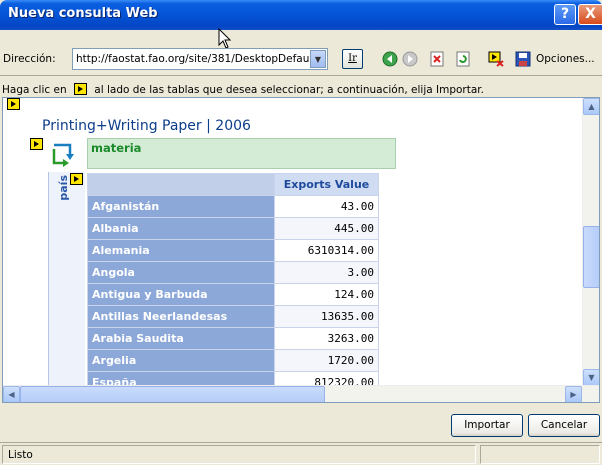  I want to click on table-row: Arabia Saudita 3263.00, so click(233, 338).